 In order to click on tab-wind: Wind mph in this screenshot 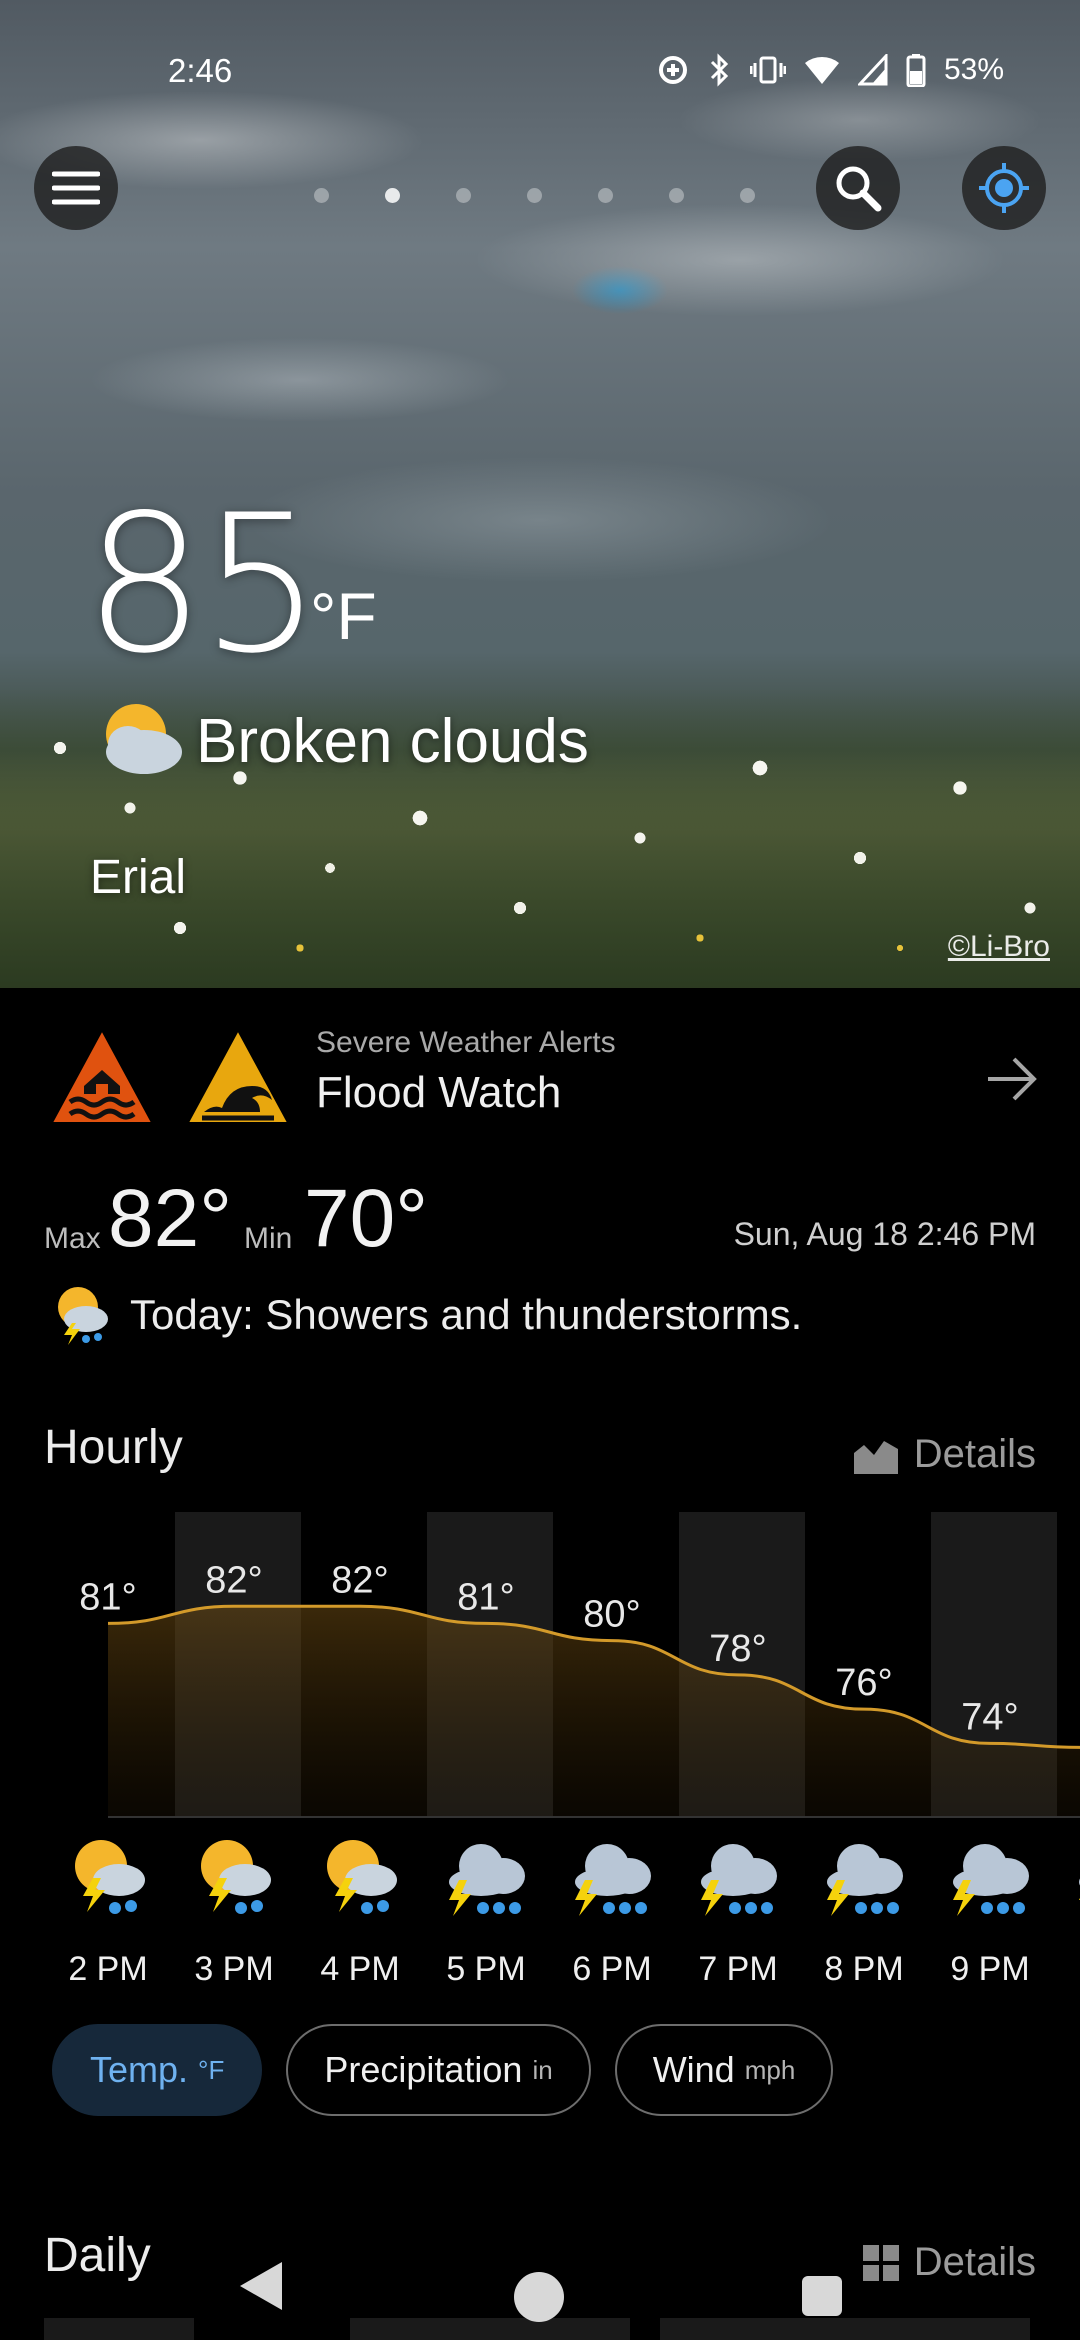, I will do `click(724, 2070)`.